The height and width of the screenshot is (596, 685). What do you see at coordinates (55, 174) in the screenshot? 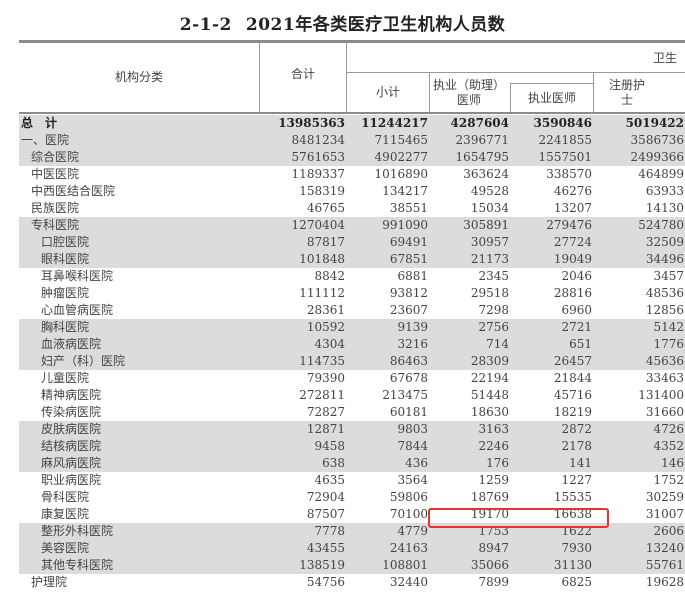
I see `row-label: 中医医院` at bounding box center [55, 174].